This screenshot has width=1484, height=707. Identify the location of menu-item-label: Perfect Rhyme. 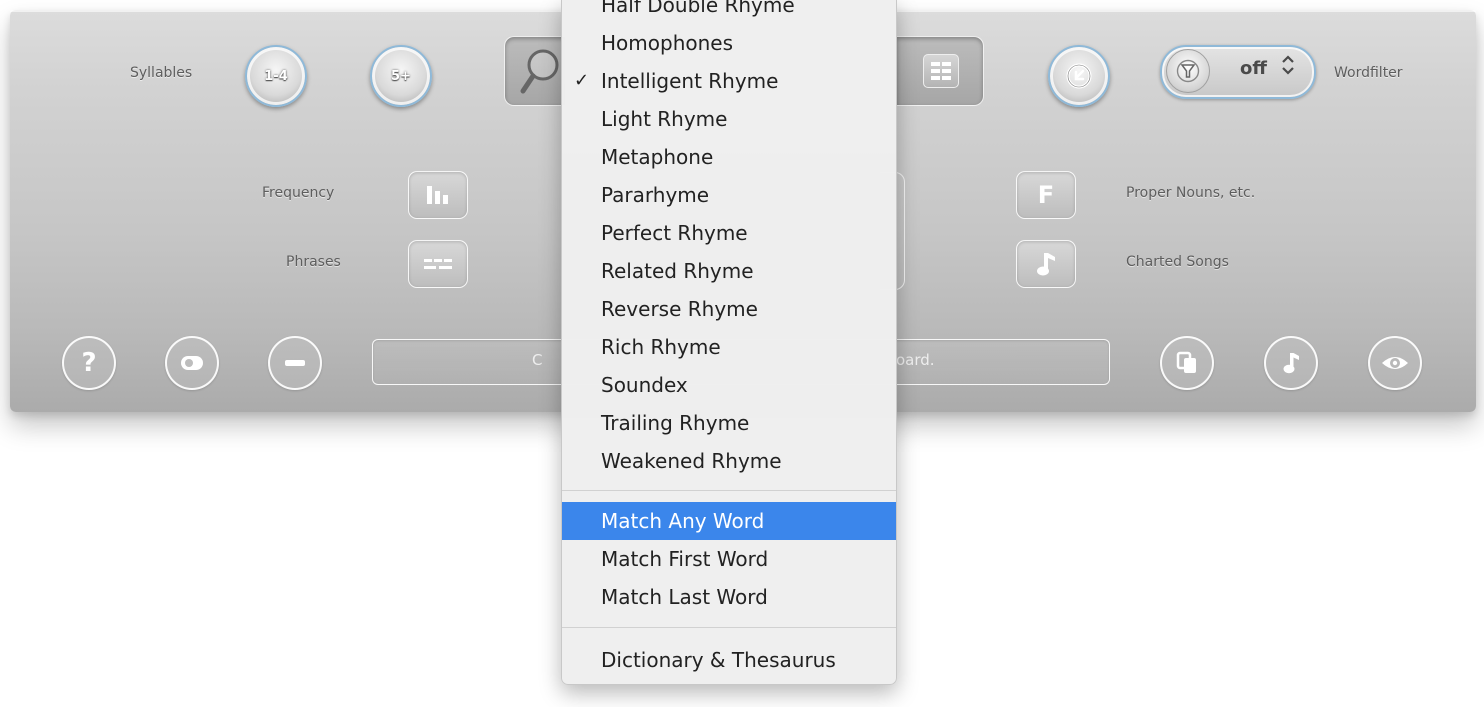
(674, 233).